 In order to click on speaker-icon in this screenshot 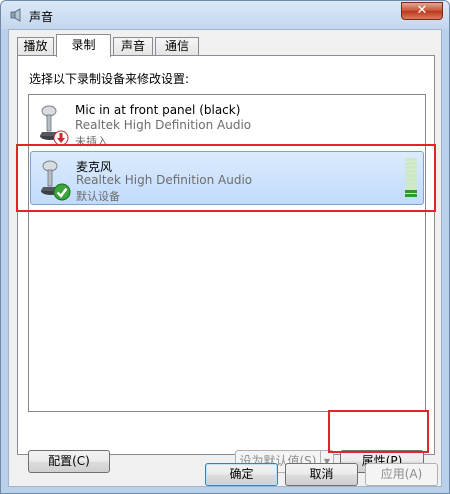, I will do `click(15, 15)`.